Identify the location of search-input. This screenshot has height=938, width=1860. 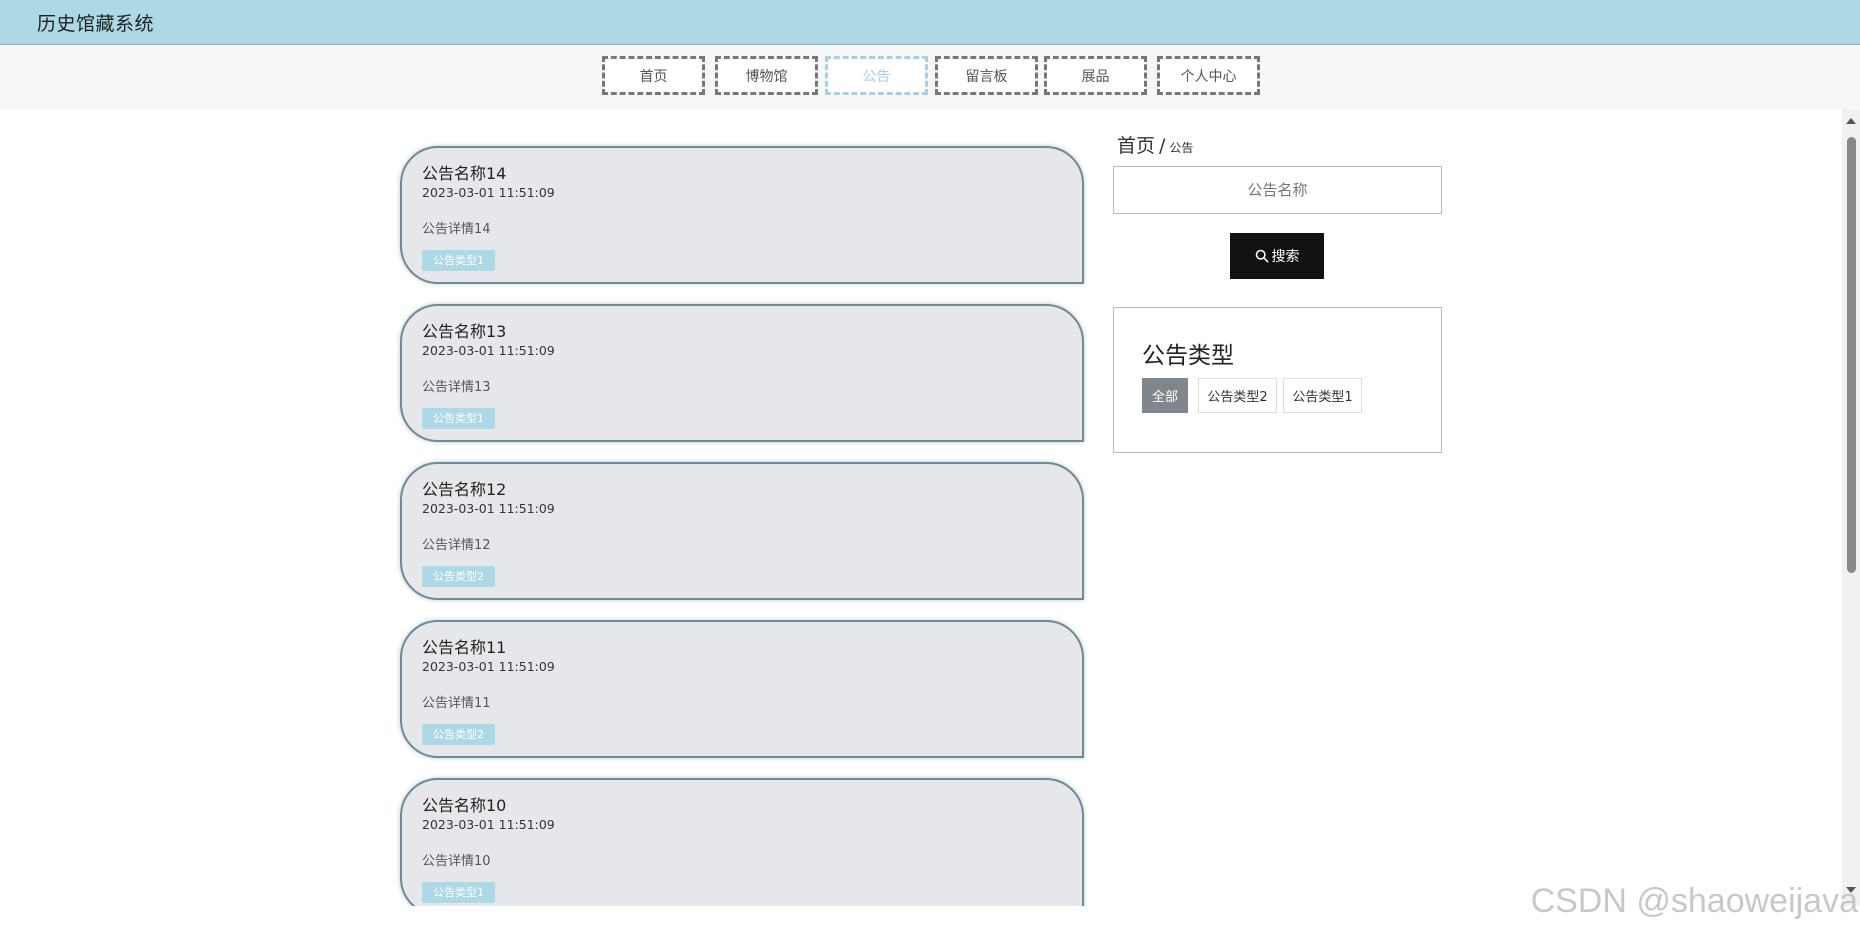
(1277, 190).